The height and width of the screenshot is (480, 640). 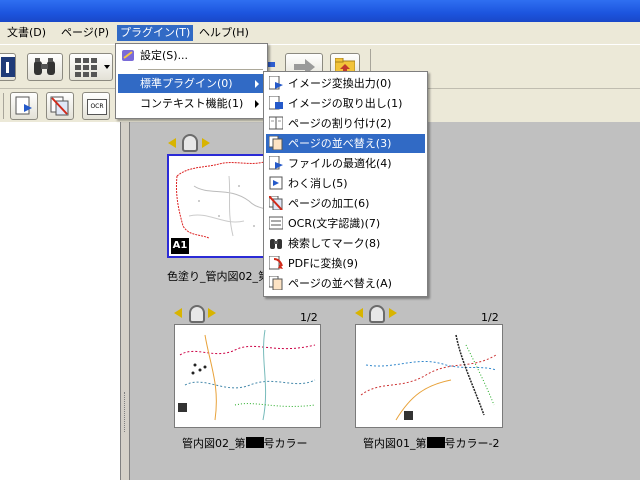 What do you see at coordinates (107, 67) in the screenshot?
I see `chevron-down-icon` at bounding box center [107, 67].